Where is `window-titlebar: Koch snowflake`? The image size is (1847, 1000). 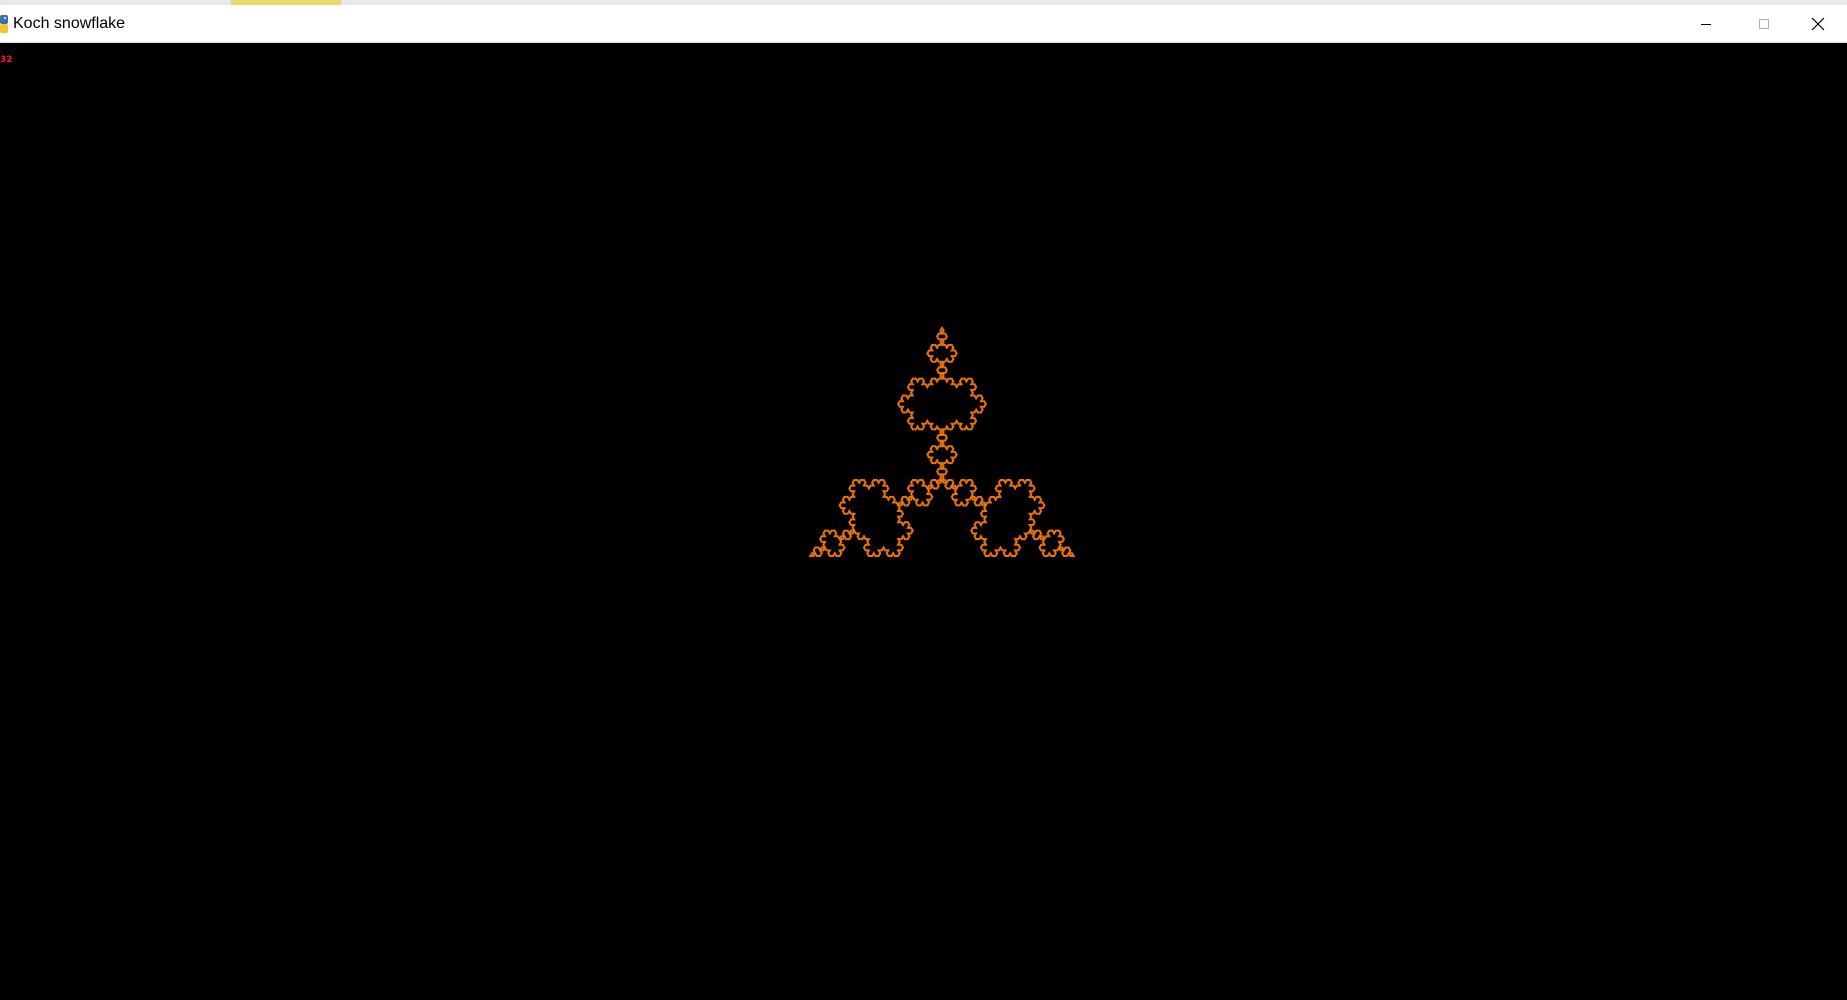
window-titlebar: Koch snowflake is located at coordinates (923, 24).